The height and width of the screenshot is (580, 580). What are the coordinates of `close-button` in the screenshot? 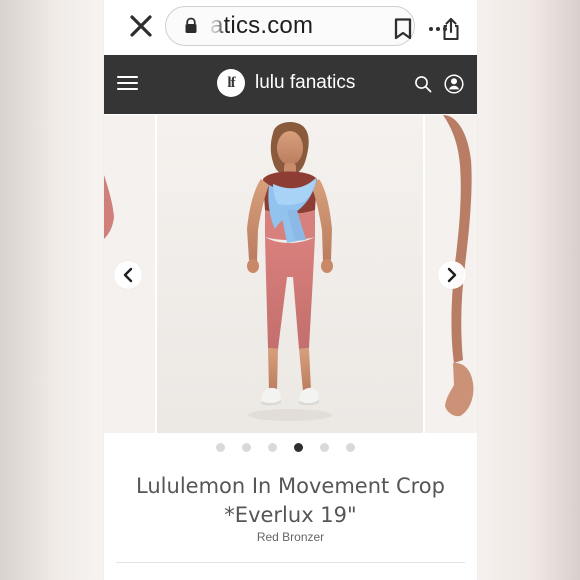 It's located at (141, 26).